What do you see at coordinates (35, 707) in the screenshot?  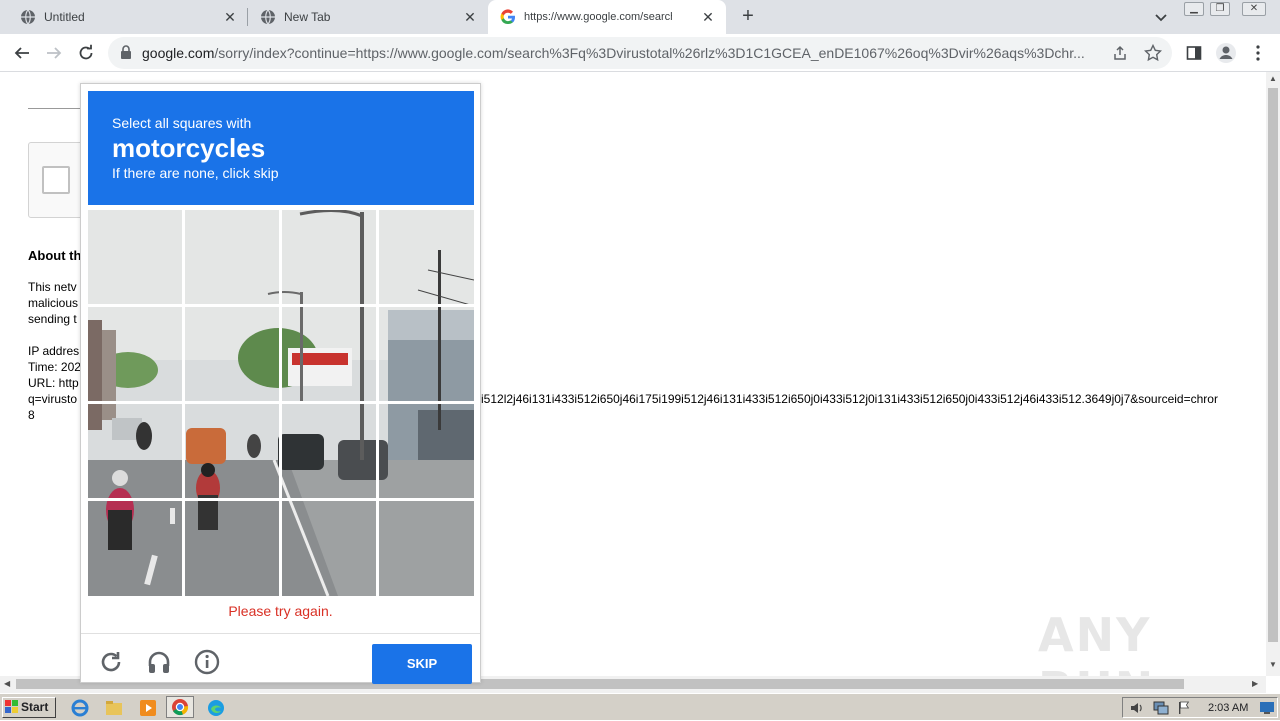 I see `start-label: Start` at bounding box center [35, 707].